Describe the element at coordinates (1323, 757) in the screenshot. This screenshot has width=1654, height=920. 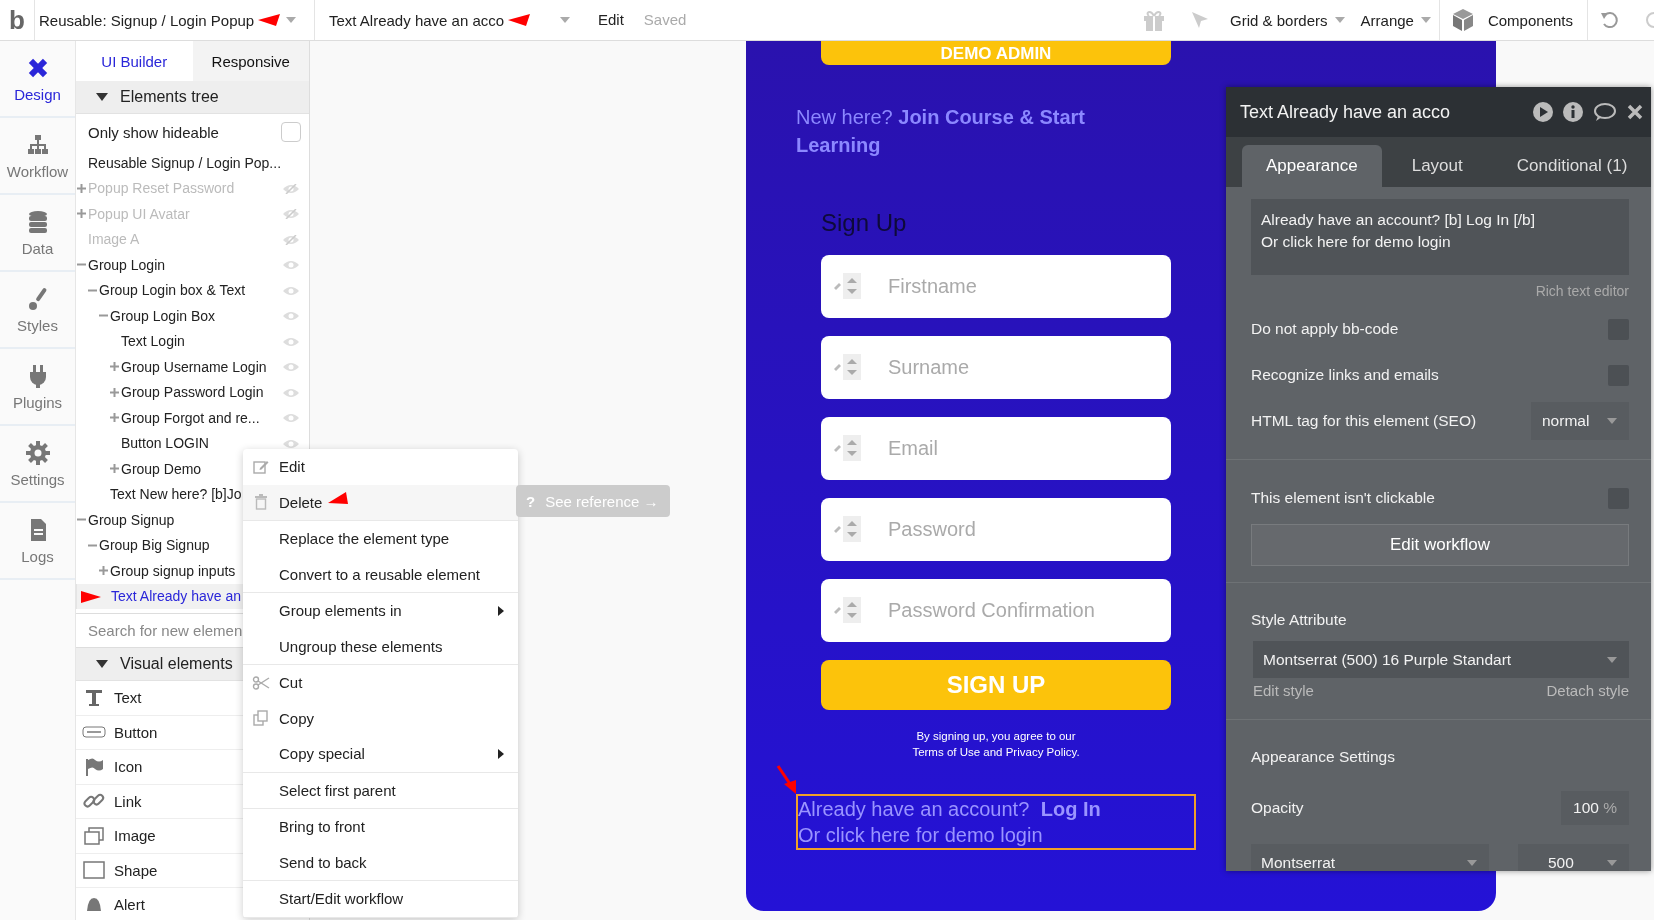
I see `section-label: Appearance Settings` at that location.